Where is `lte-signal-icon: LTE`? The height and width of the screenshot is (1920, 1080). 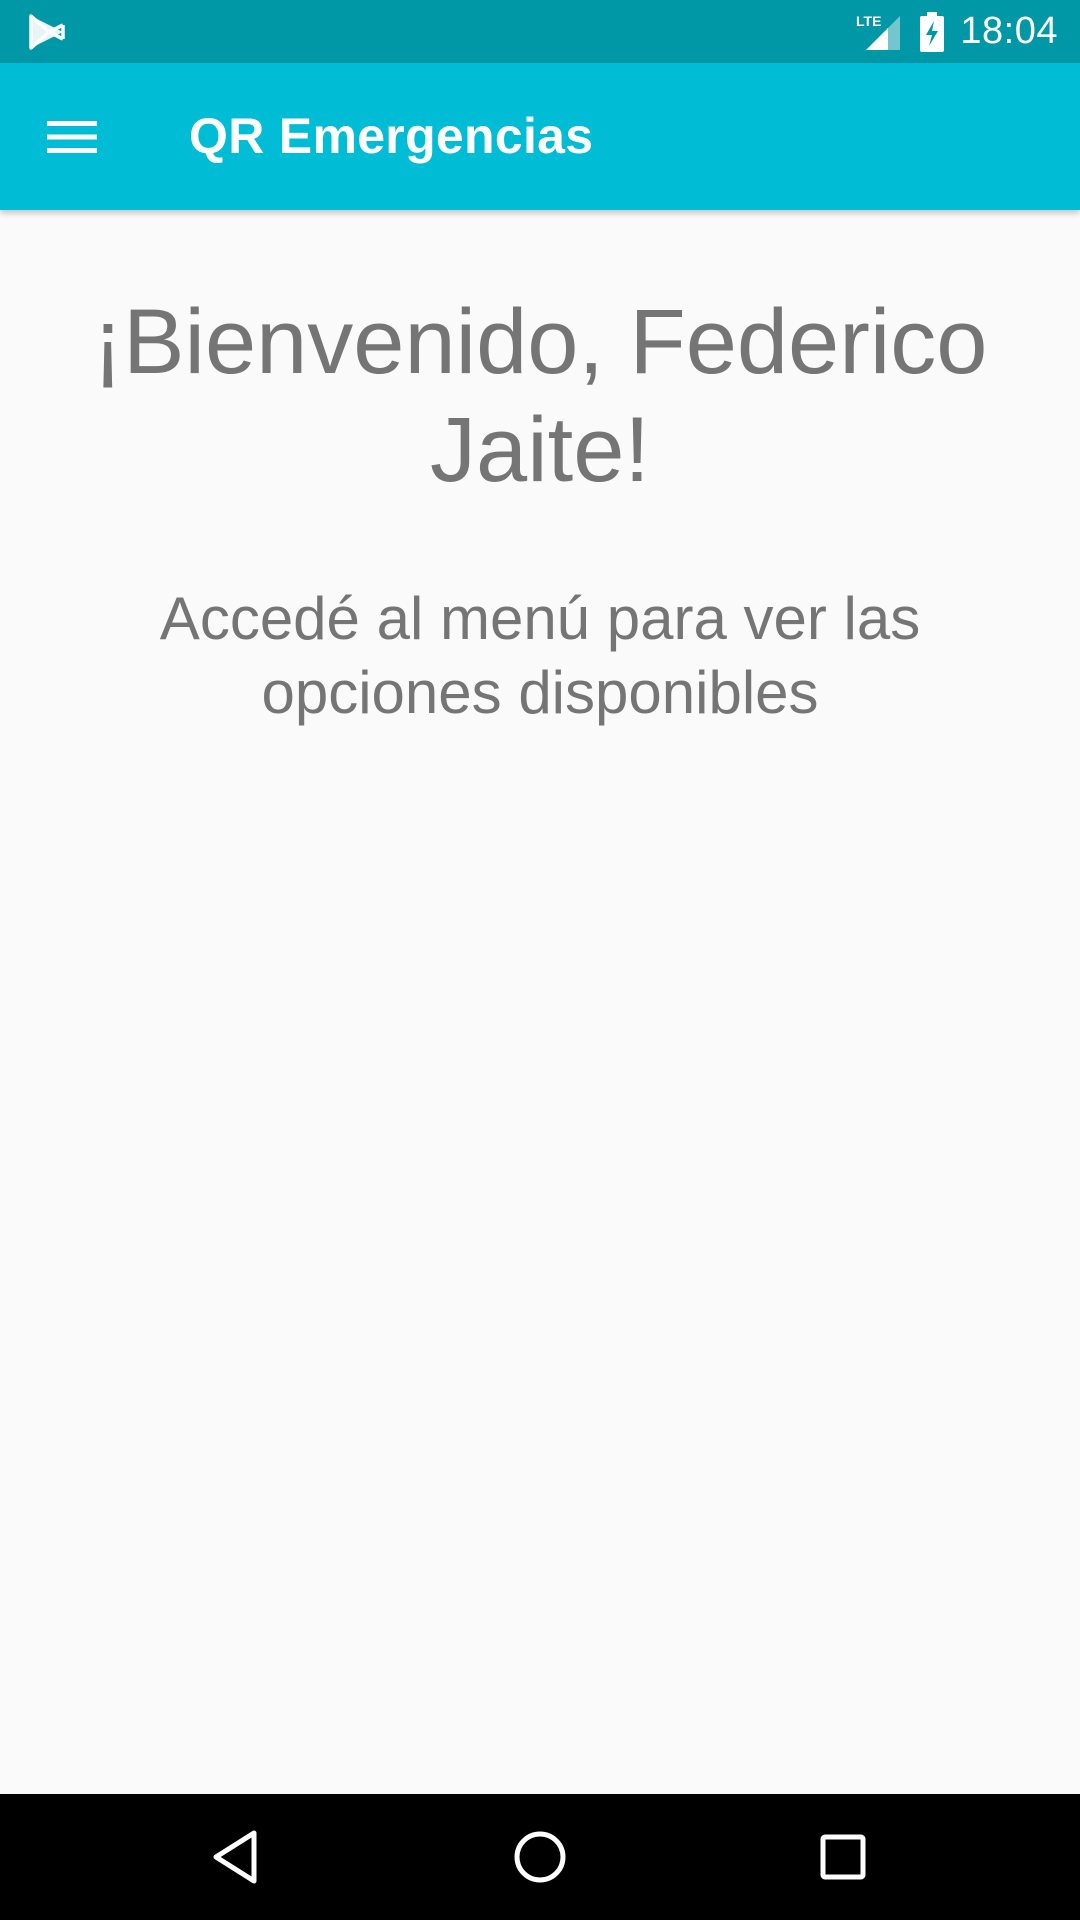
lte-signal-icon: LTE is located at coordinates (878, 31).